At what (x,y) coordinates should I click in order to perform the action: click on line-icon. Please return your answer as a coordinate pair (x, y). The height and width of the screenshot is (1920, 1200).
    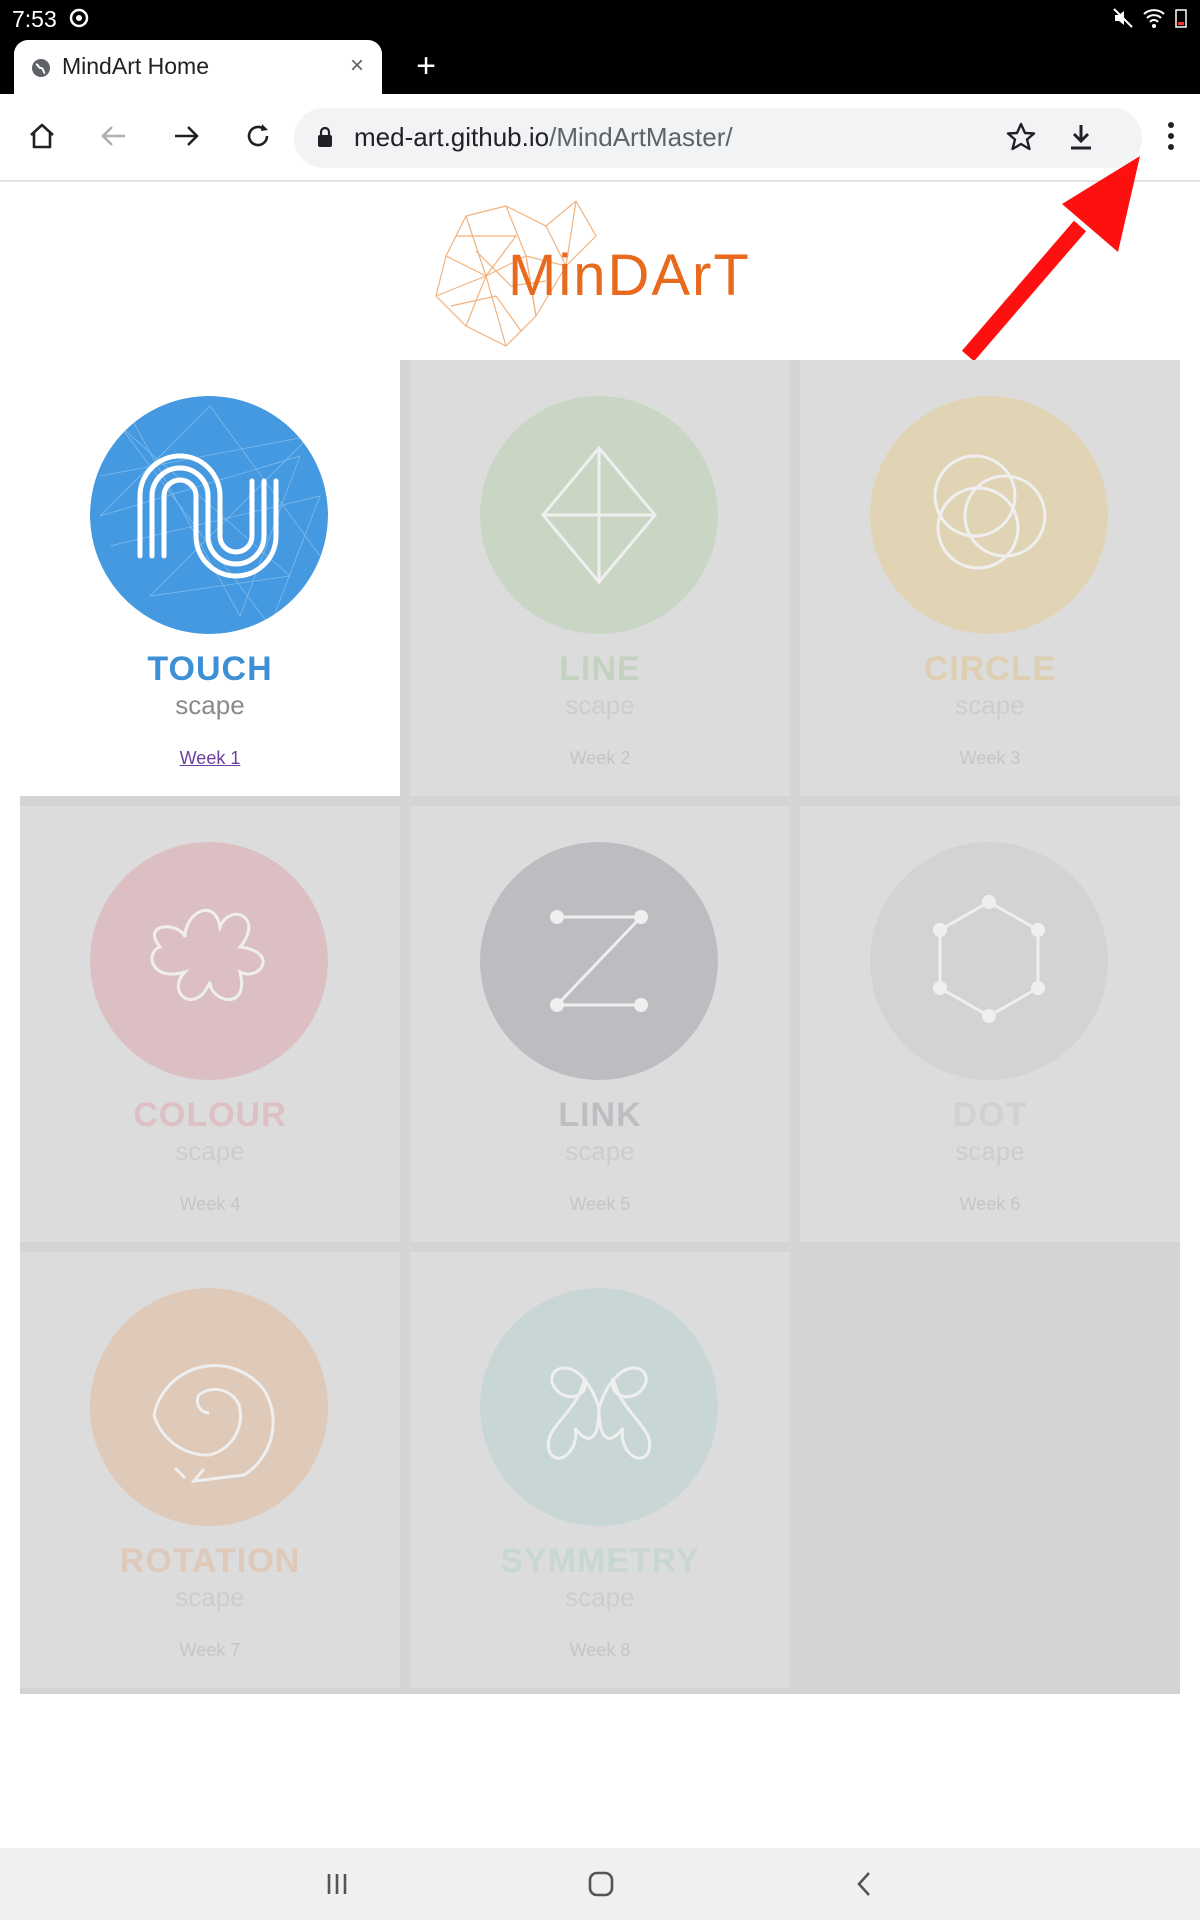
    Looking at the image, I should click on (599, 515).